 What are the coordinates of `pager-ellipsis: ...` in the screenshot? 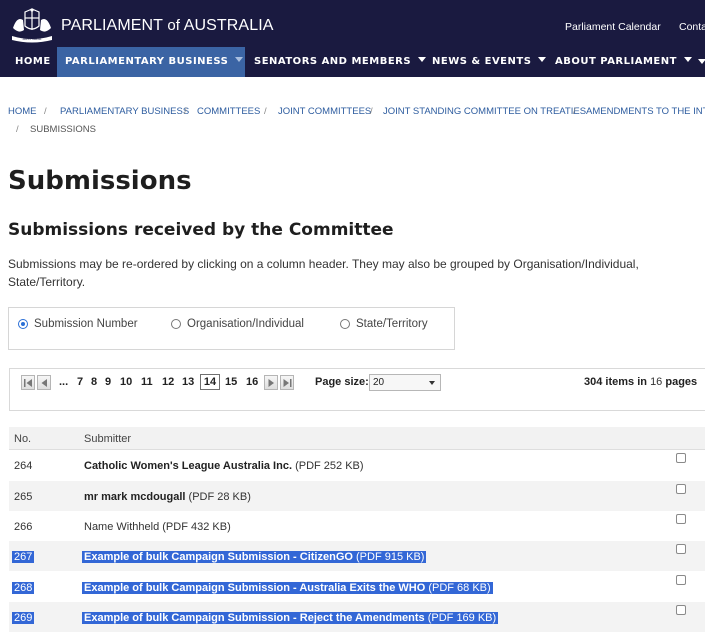 It's located at (63, 382).